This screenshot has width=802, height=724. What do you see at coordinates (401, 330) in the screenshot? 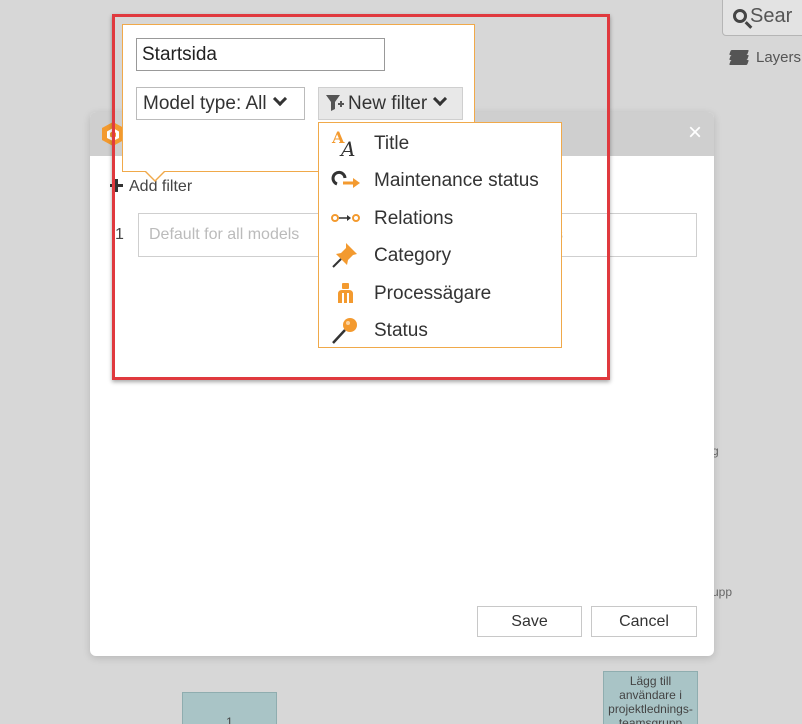
I see `menu-item-label: Status` at bounding box center [401, 330].